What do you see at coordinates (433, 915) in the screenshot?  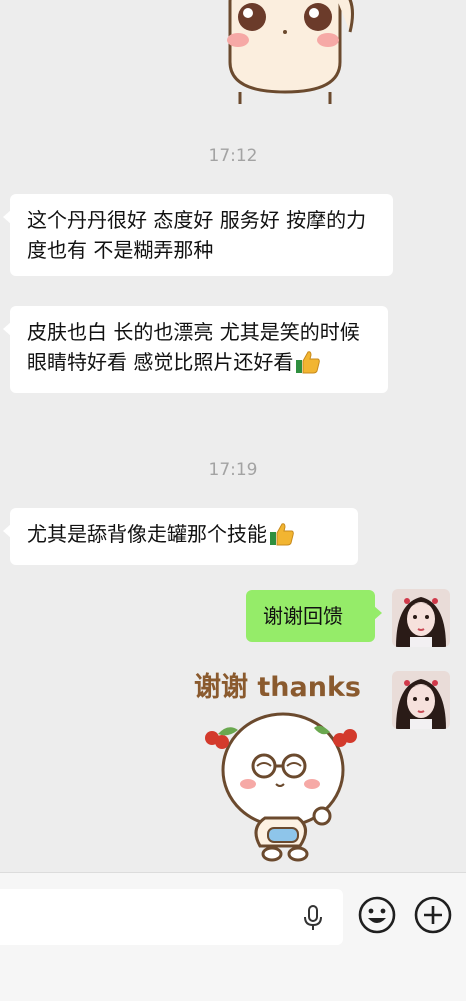 I see `plus-button` at bounding box center [433, 915].